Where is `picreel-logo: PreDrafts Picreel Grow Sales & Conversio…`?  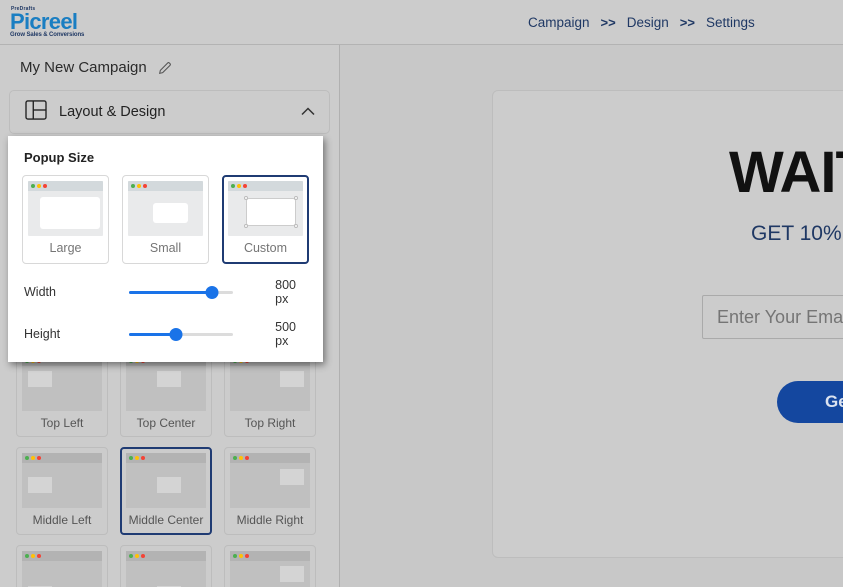
picreel-logo: PreDrafts Picreel Grow Sales & Conversio… is located at coordinates (55, 22).